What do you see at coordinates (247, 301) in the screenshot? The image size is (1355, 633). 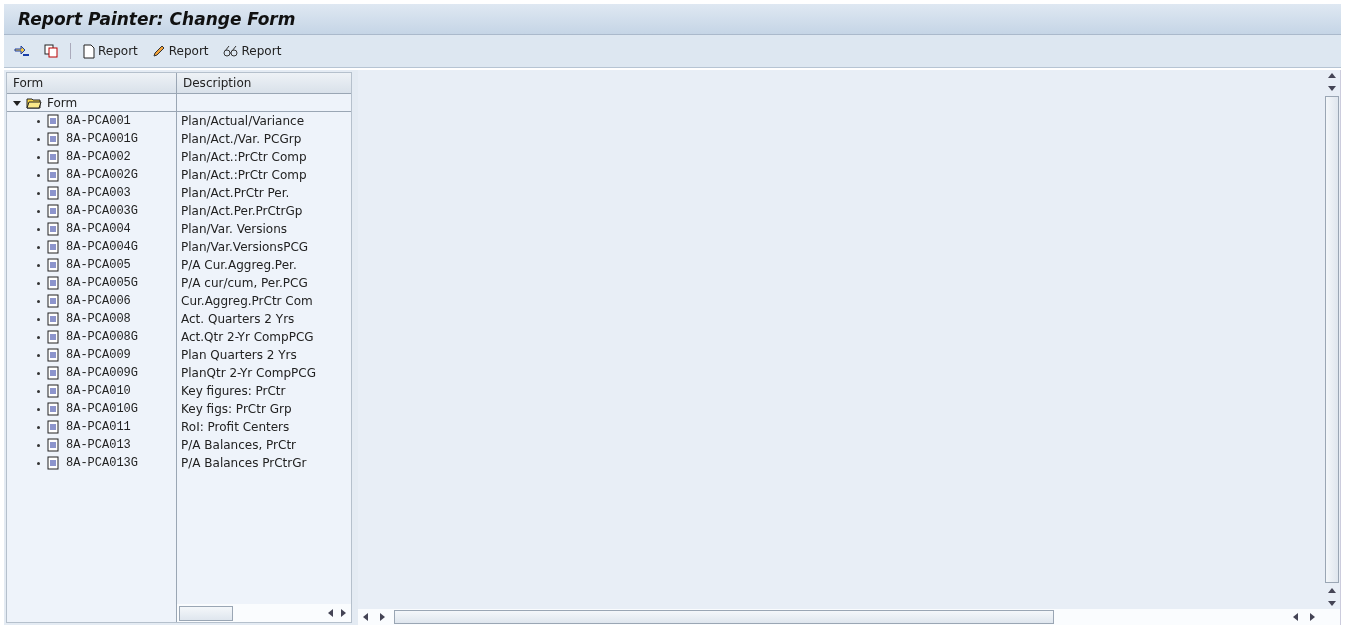 I see `form-description: Cur.Aggreg.PrCtr Com` at bounding box center [247, 301].